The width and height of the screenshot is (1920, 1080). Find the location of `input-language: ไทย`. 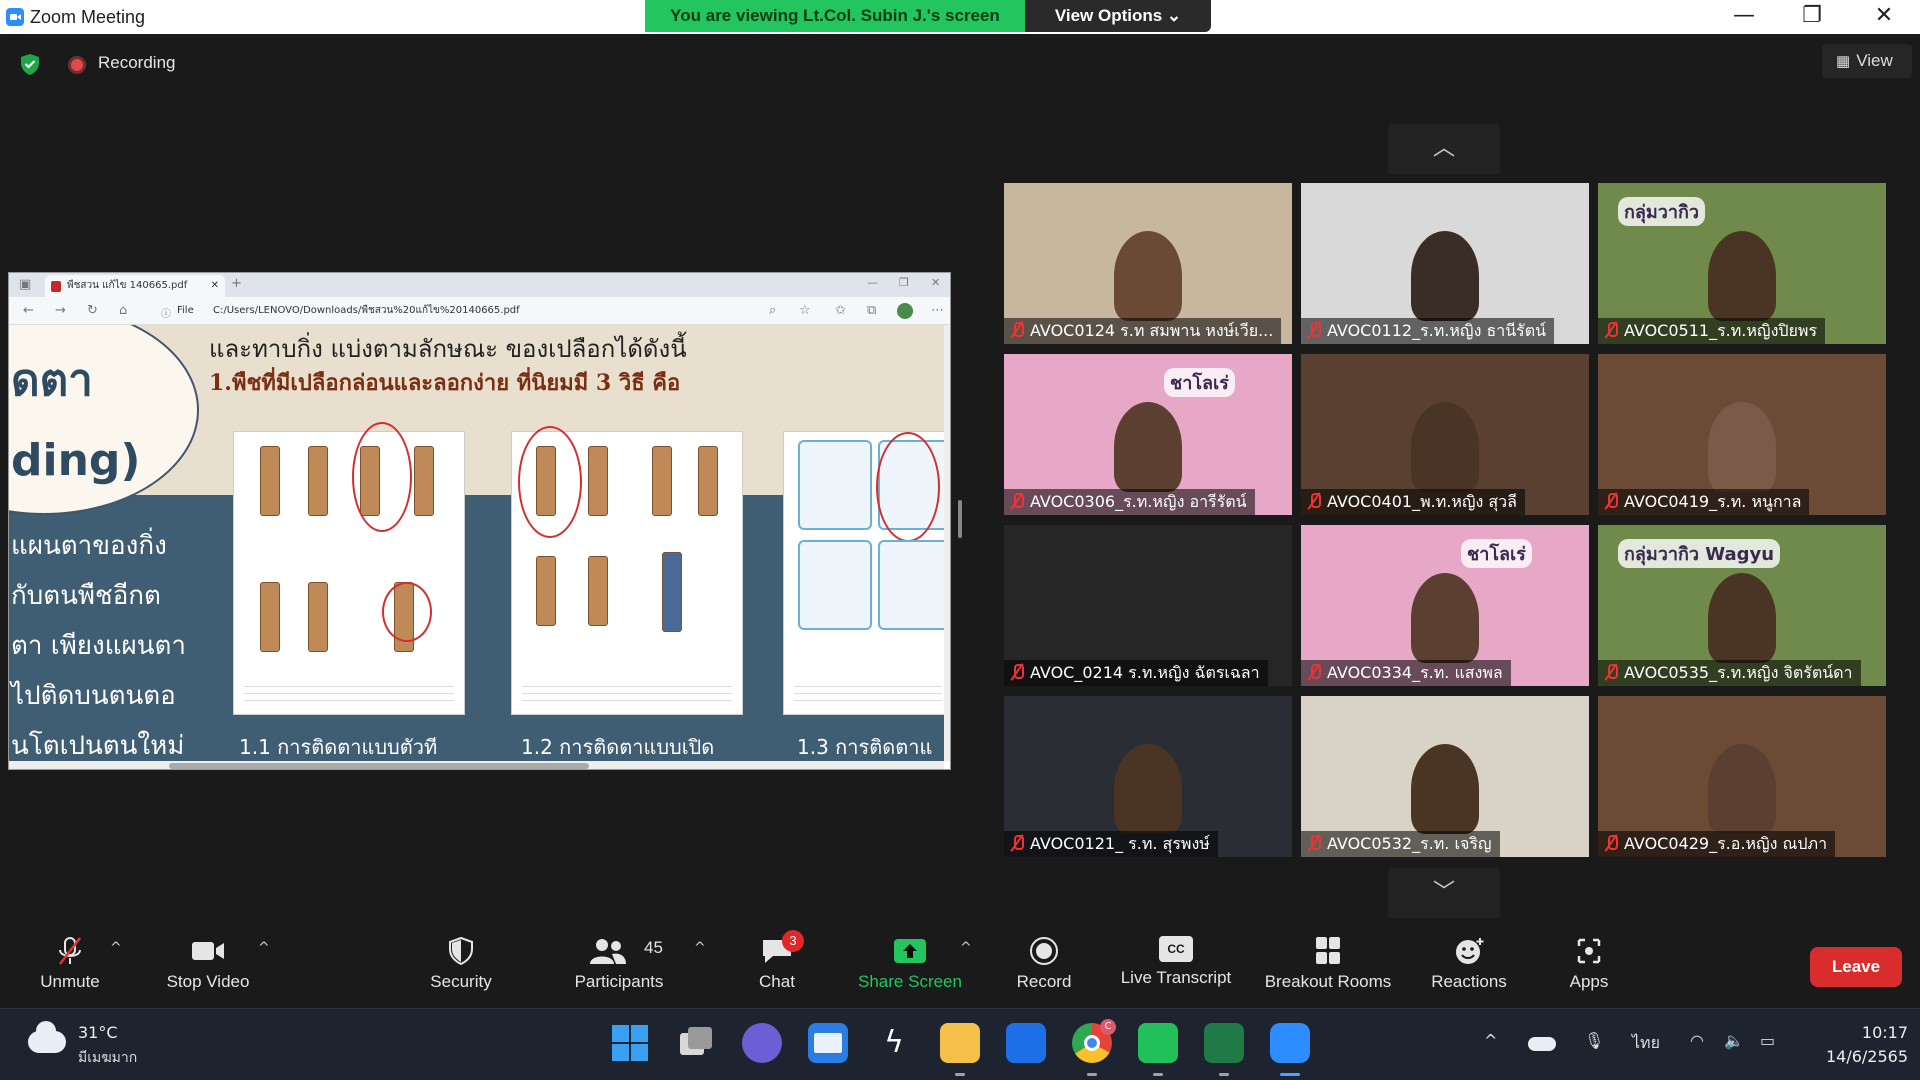

input-language: ไทย is located at coordinates (1646, 1043).